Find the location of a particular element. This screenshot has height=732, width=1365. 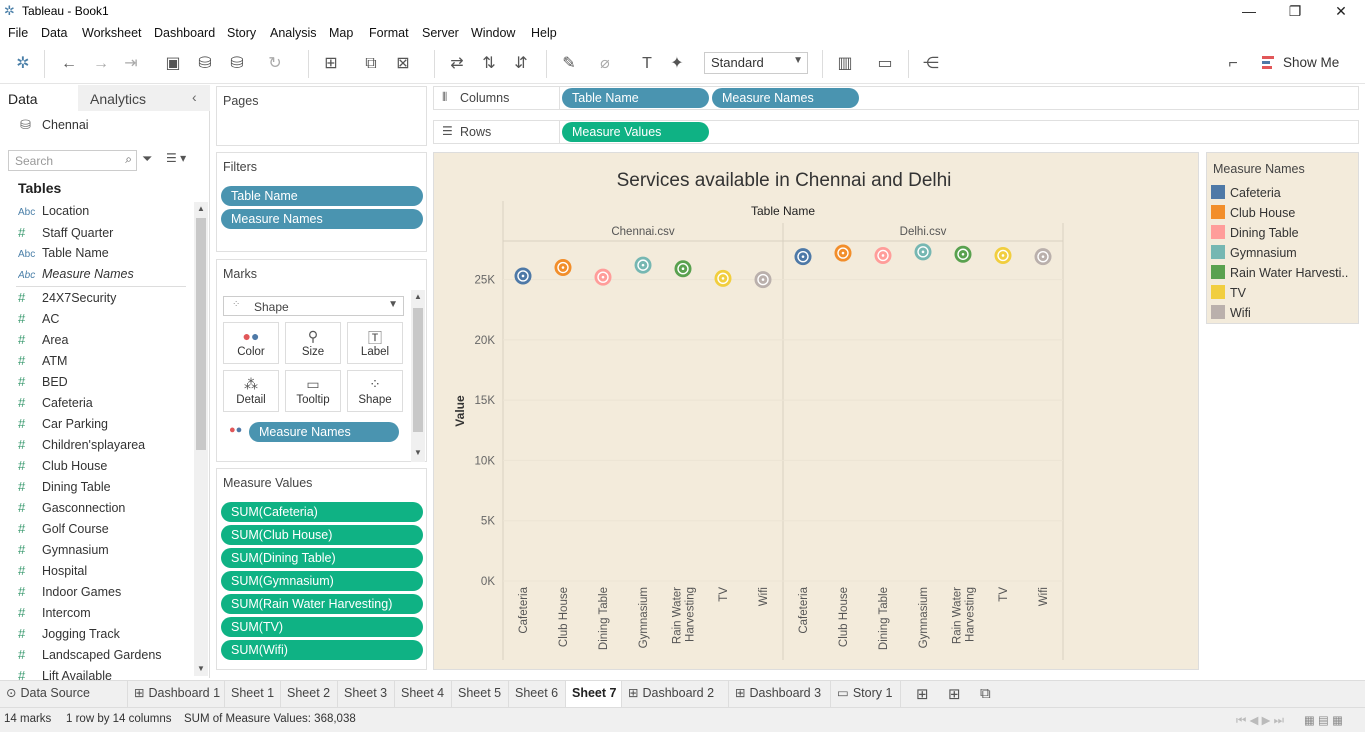

field-measure: # Landscaped Gardens is located at coordinates (103, 657).